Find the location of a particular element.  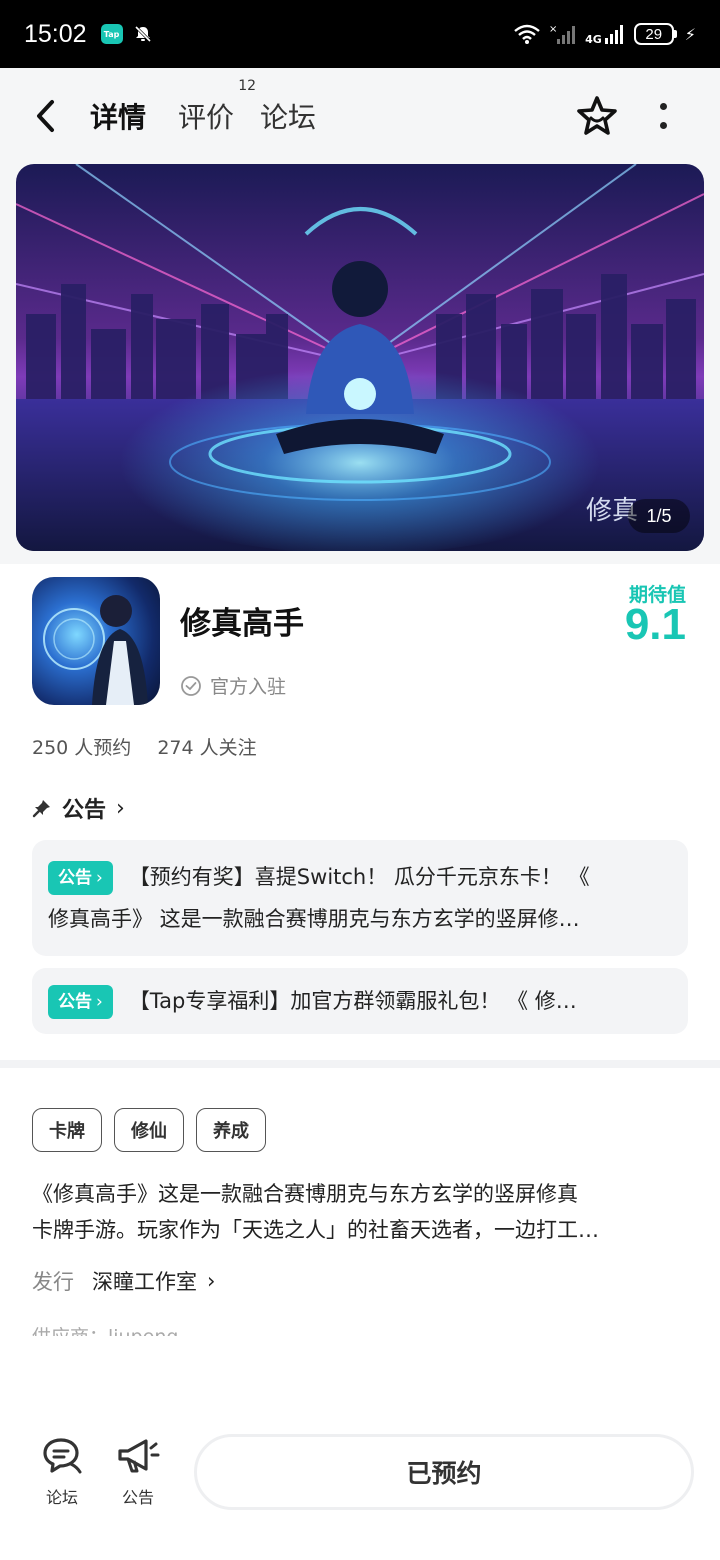

mute-icon is located at coordinates (142, 34).